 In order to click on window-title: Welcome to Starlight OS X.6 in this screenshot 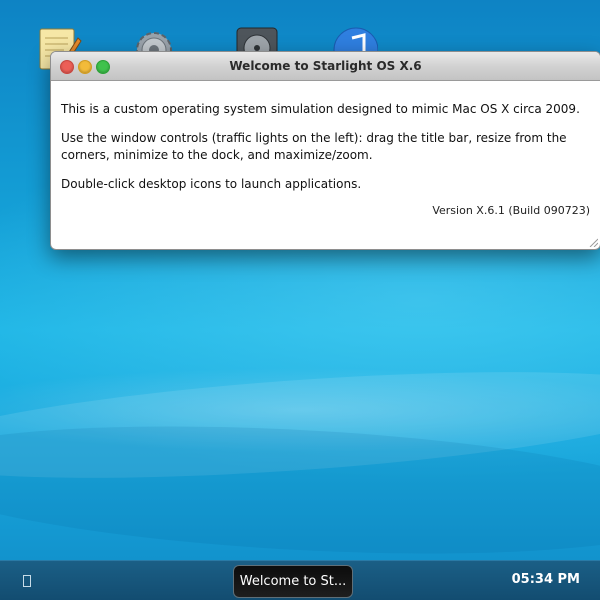, I will do `click(325, 66)`.